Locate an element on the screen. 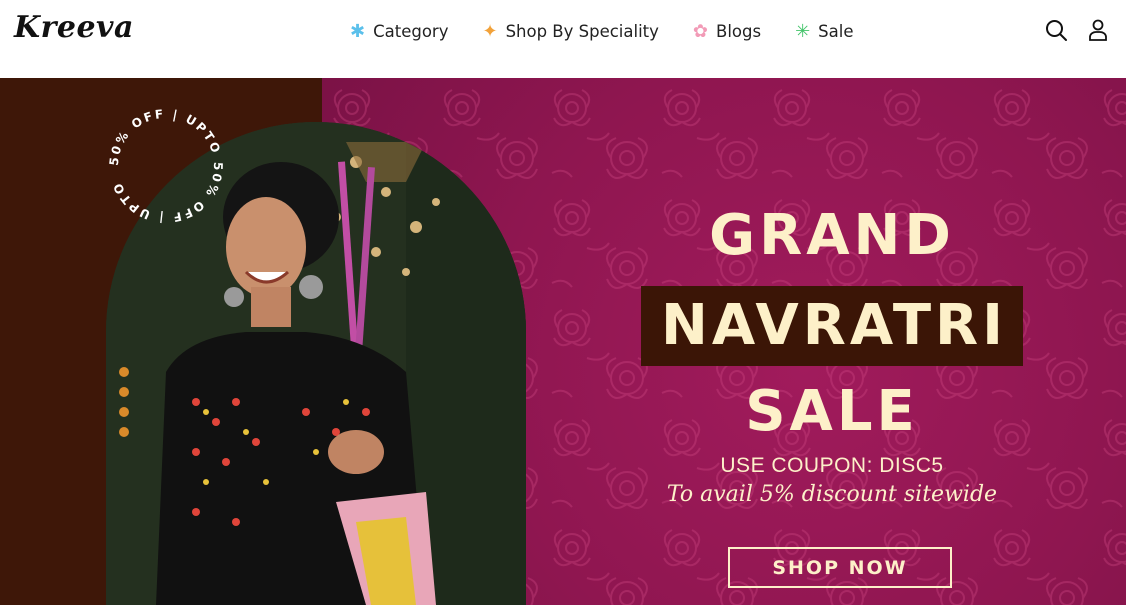 This screenshot has width=1126, height=605. user-icon is located at coordinates (1098, 30).